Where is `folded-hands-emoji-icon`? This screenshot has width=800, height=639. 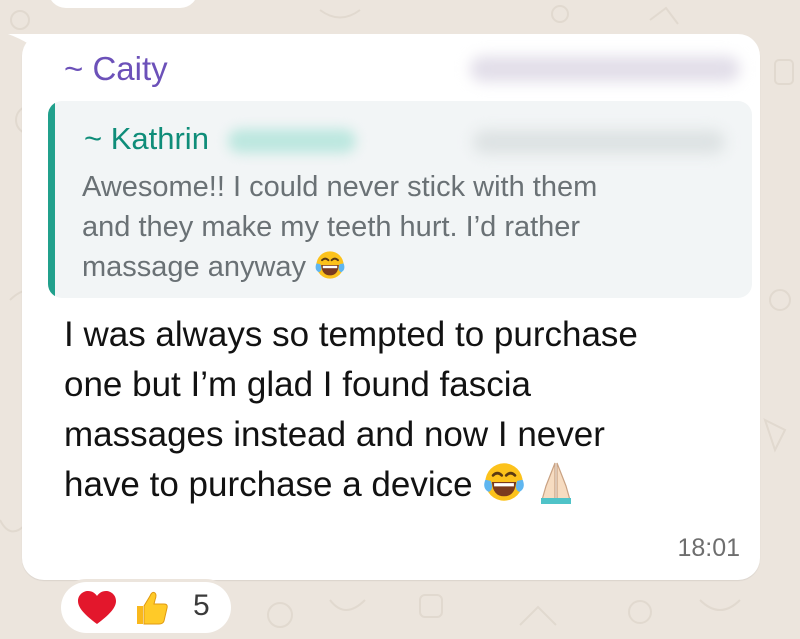
folded-hands-emoji-icon is located at coordinates (556, 483).